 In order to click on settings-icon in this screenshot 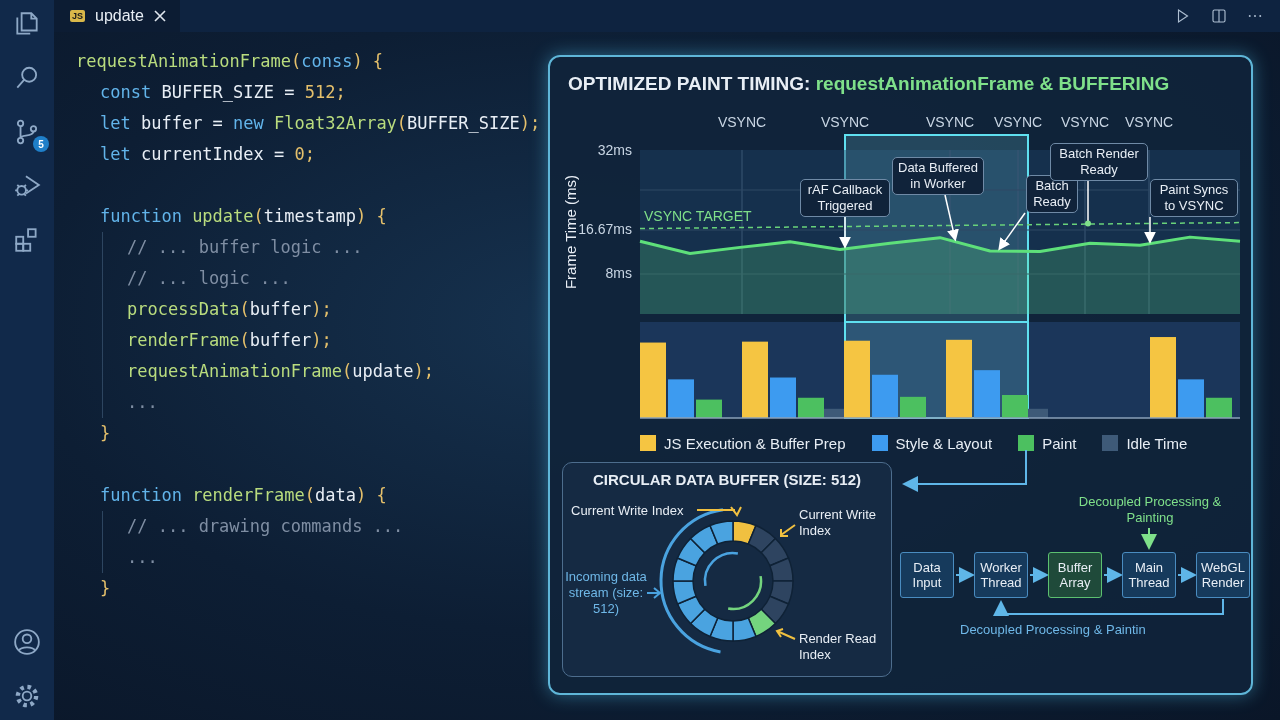, I will do `click(27, 696)`.